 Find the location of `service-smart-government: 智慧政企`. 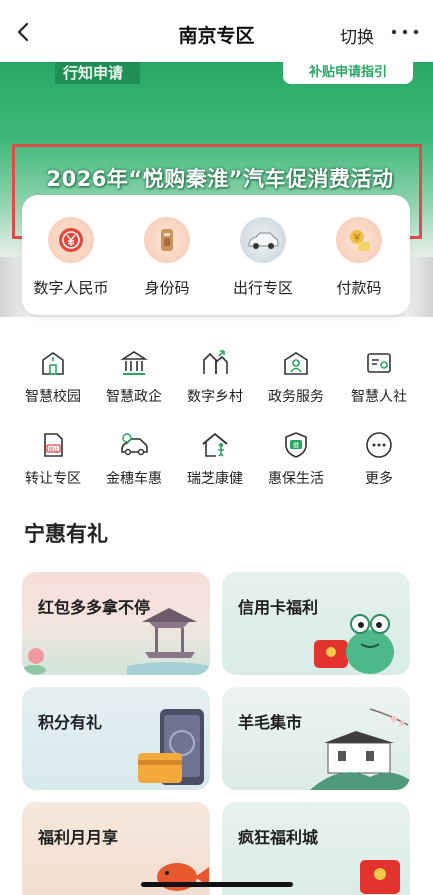

service-smart-government: 智慧政企 is located at coordinates (134, 377).